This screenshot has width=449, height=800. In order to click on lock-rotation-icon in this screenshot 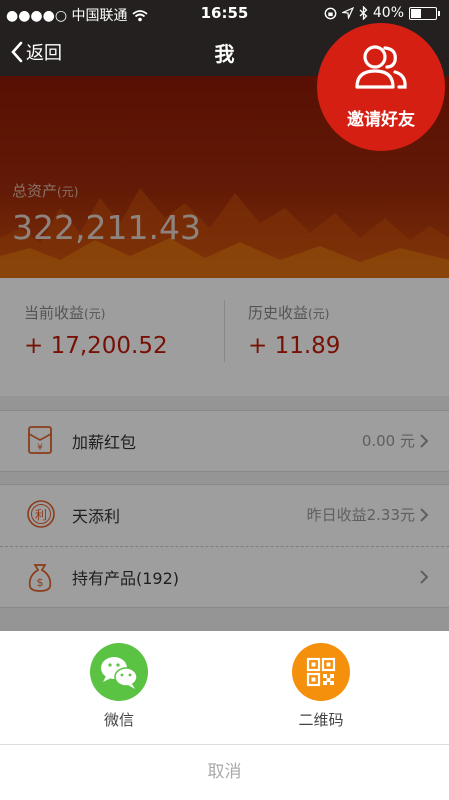, I will do `click(330, 13)`.